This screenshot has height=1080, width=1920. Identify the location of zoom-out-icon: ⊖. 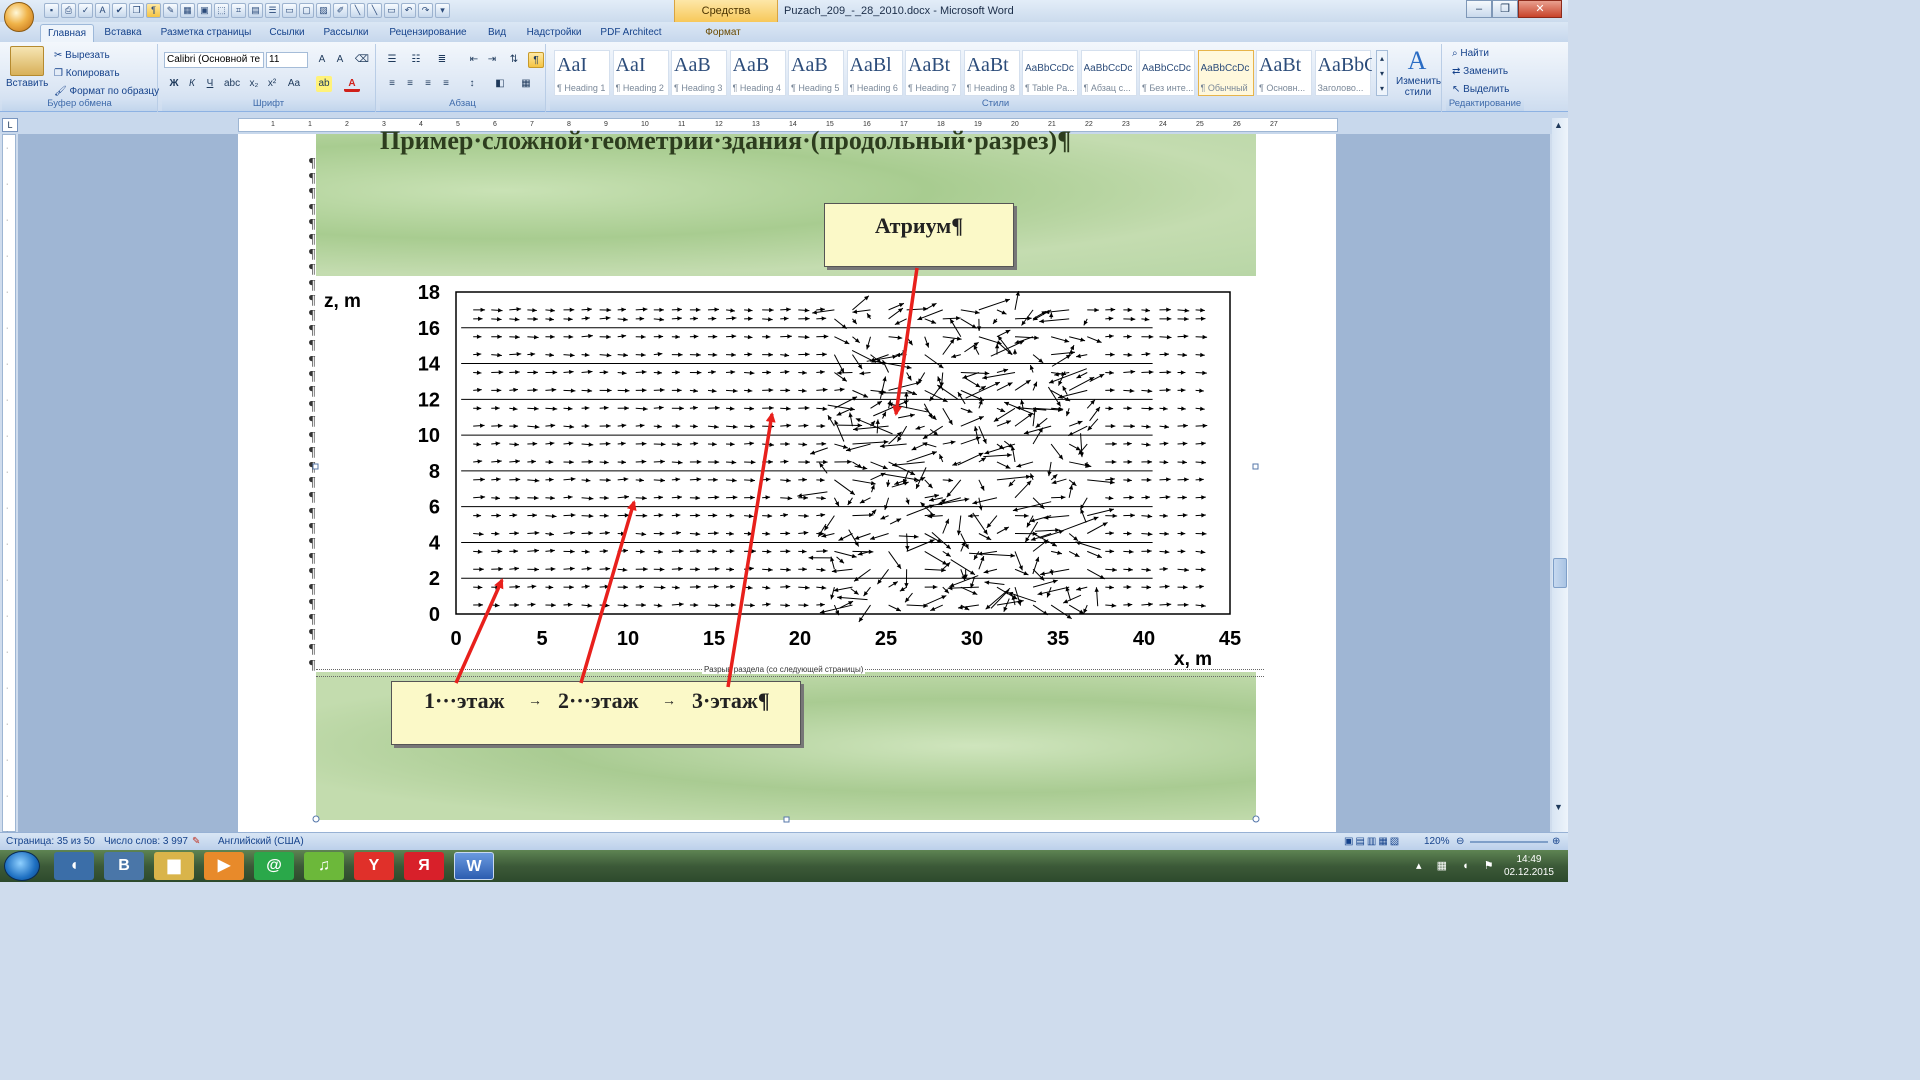
(1460, 841).